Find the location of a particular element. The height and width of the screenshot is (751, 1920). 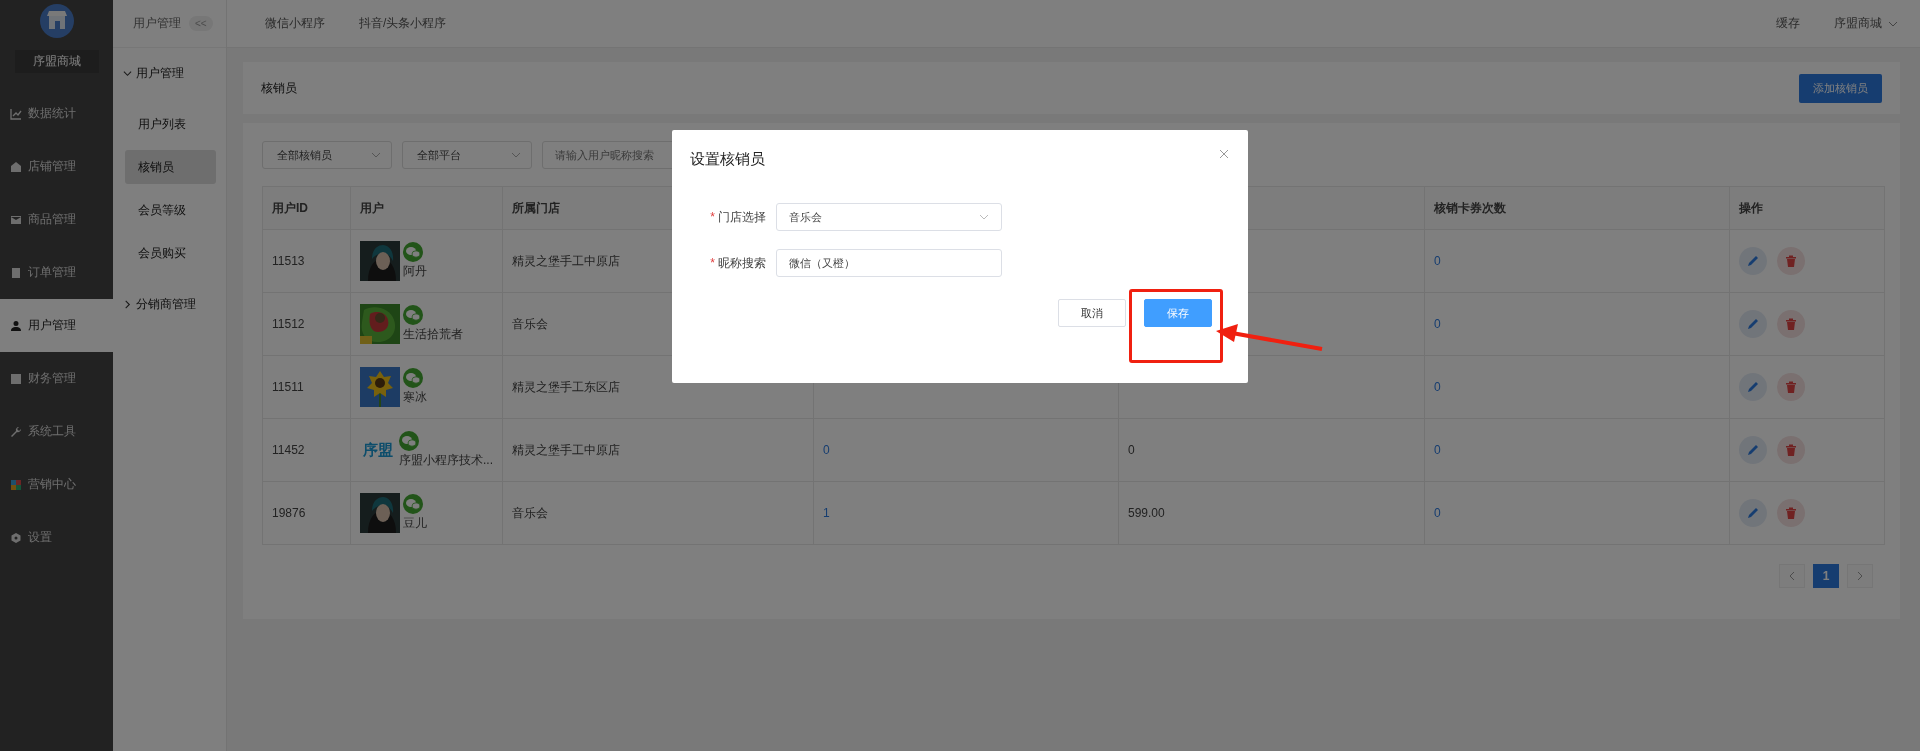

user-name: 阿丹 is located at coordinates (415, 271).